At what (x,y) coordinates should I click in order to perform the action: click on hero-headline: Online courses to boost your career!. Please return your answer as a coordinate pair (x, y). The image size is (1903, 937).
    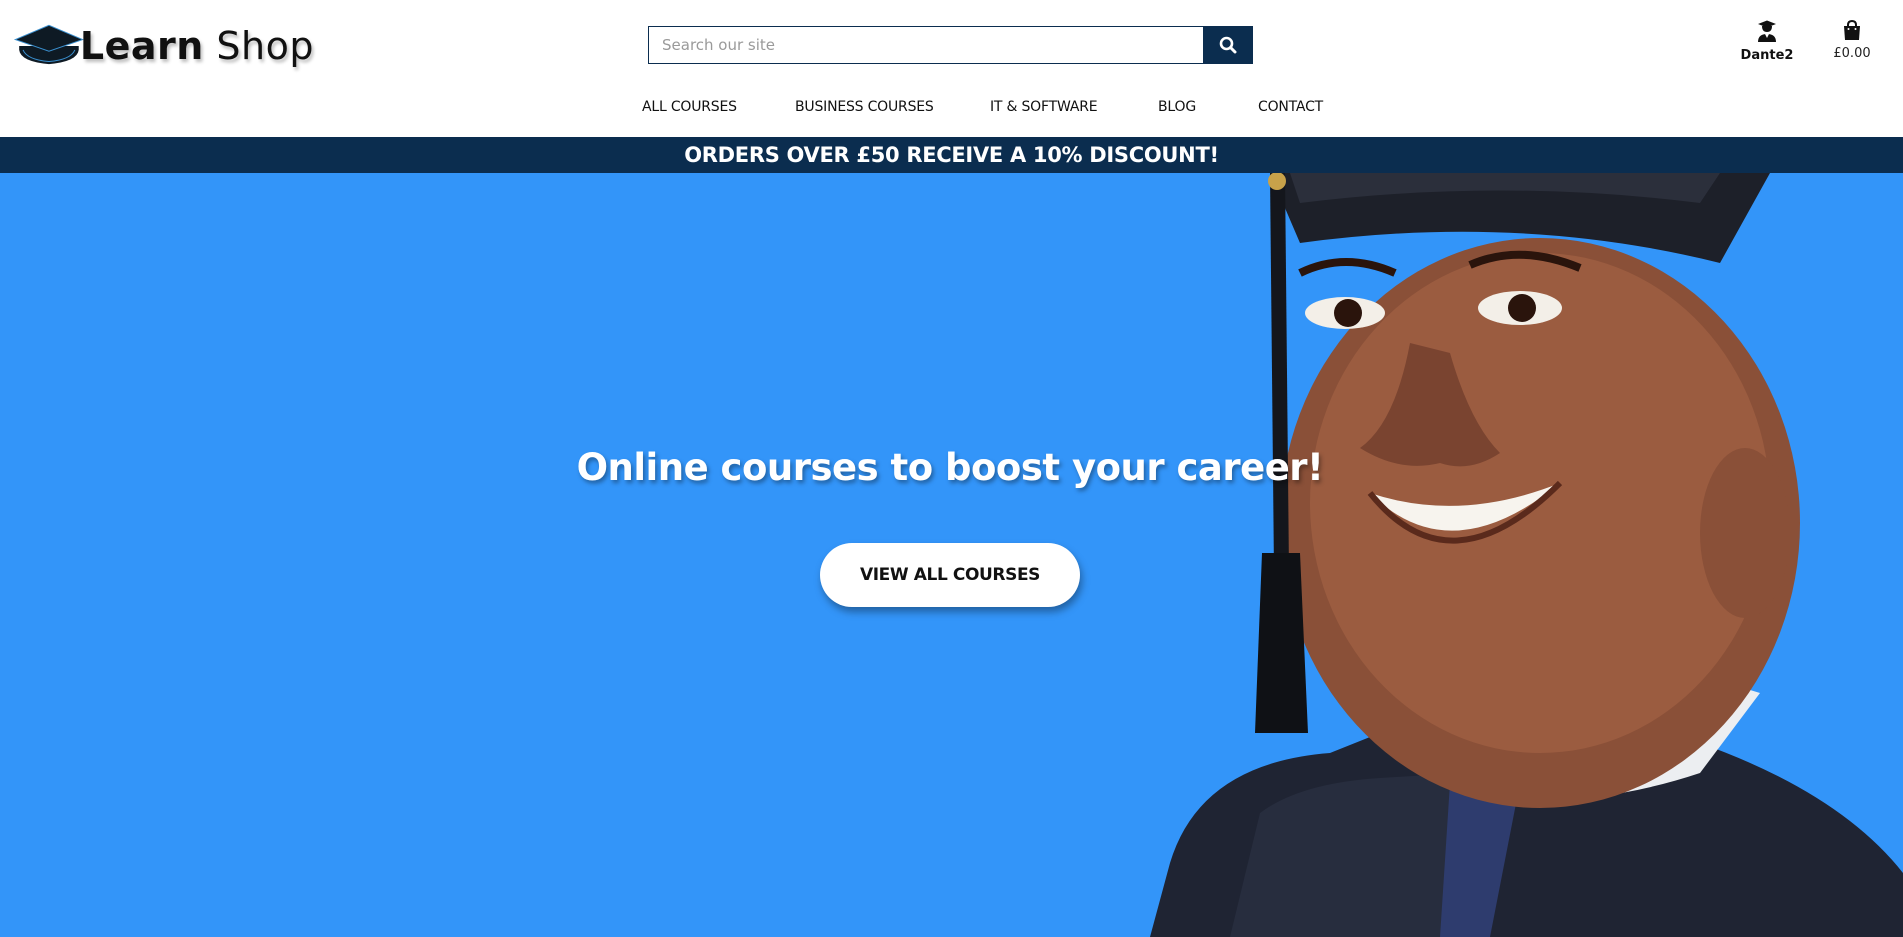
    Looking at the image, I should click on (950, 467).